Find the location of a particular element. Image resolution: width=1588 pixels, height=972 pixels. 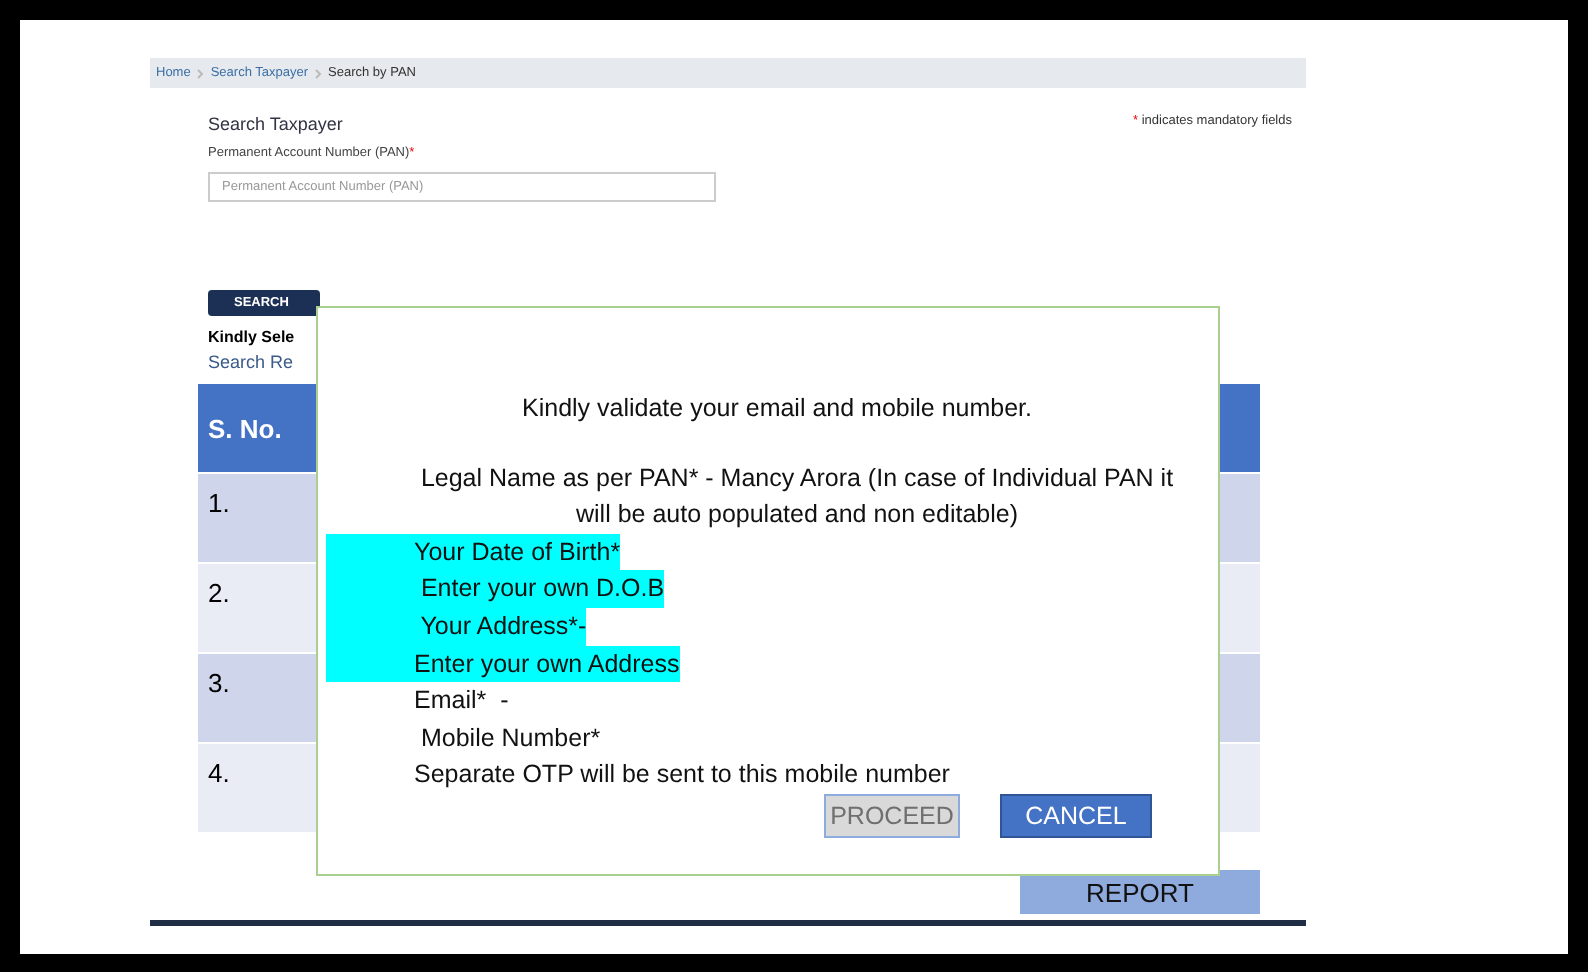

column-header: S. No. is located at coordinates (245, 428).